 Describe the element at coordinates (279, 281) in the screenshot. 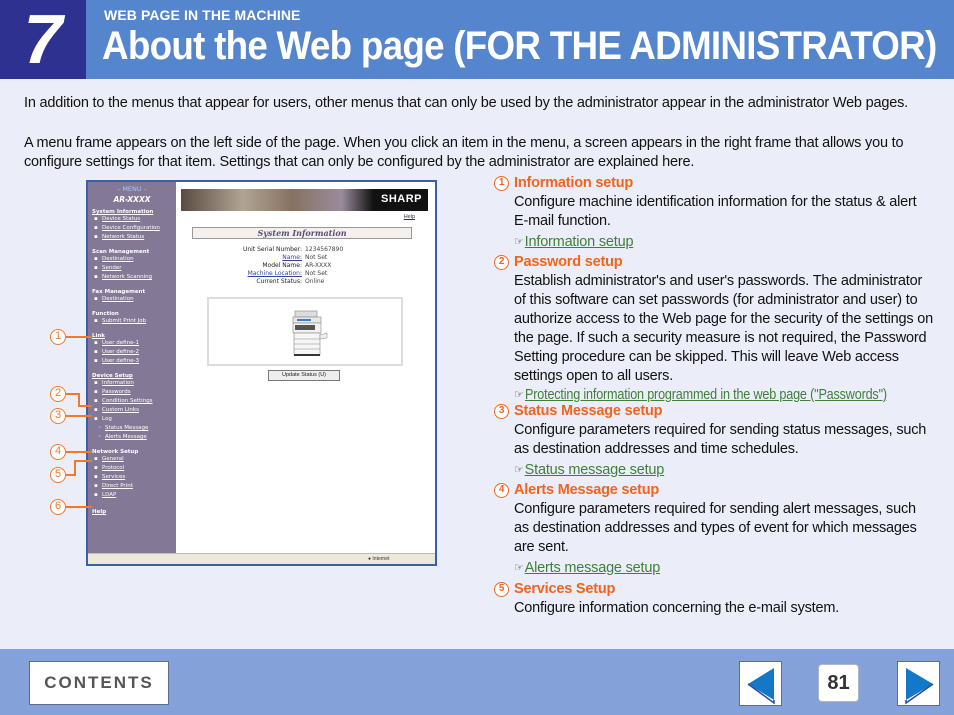

I see `info-key: Current Status:` at that location.